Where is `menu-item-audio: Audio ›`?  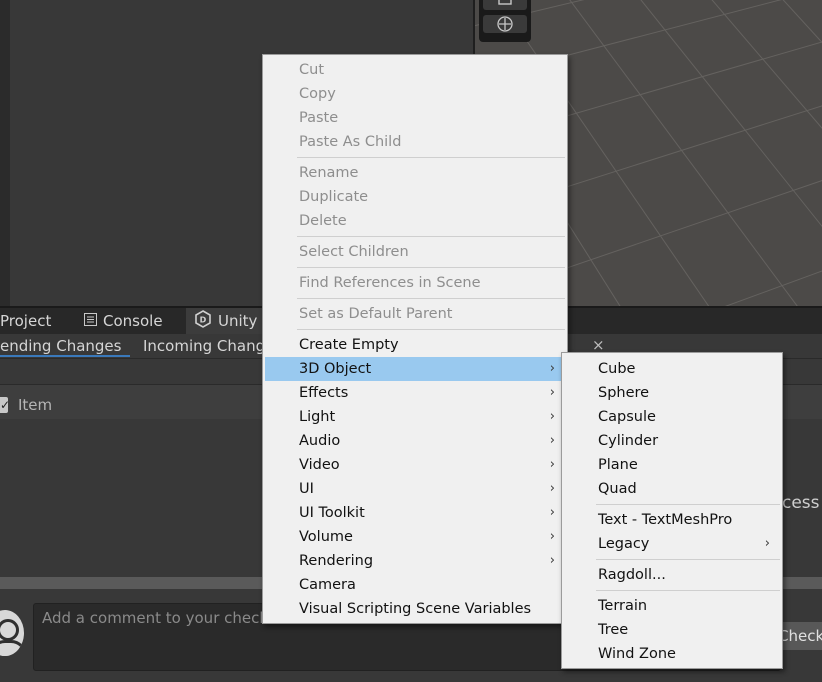
menu-item-audio: Audio › is located at coordinates (415, 441).